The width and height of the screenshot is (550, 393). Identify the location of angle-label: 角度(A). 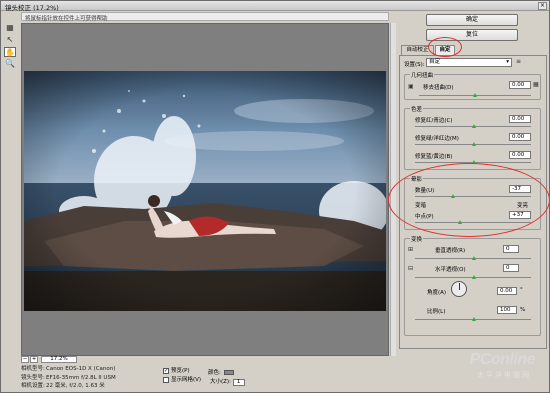
(437, 293).